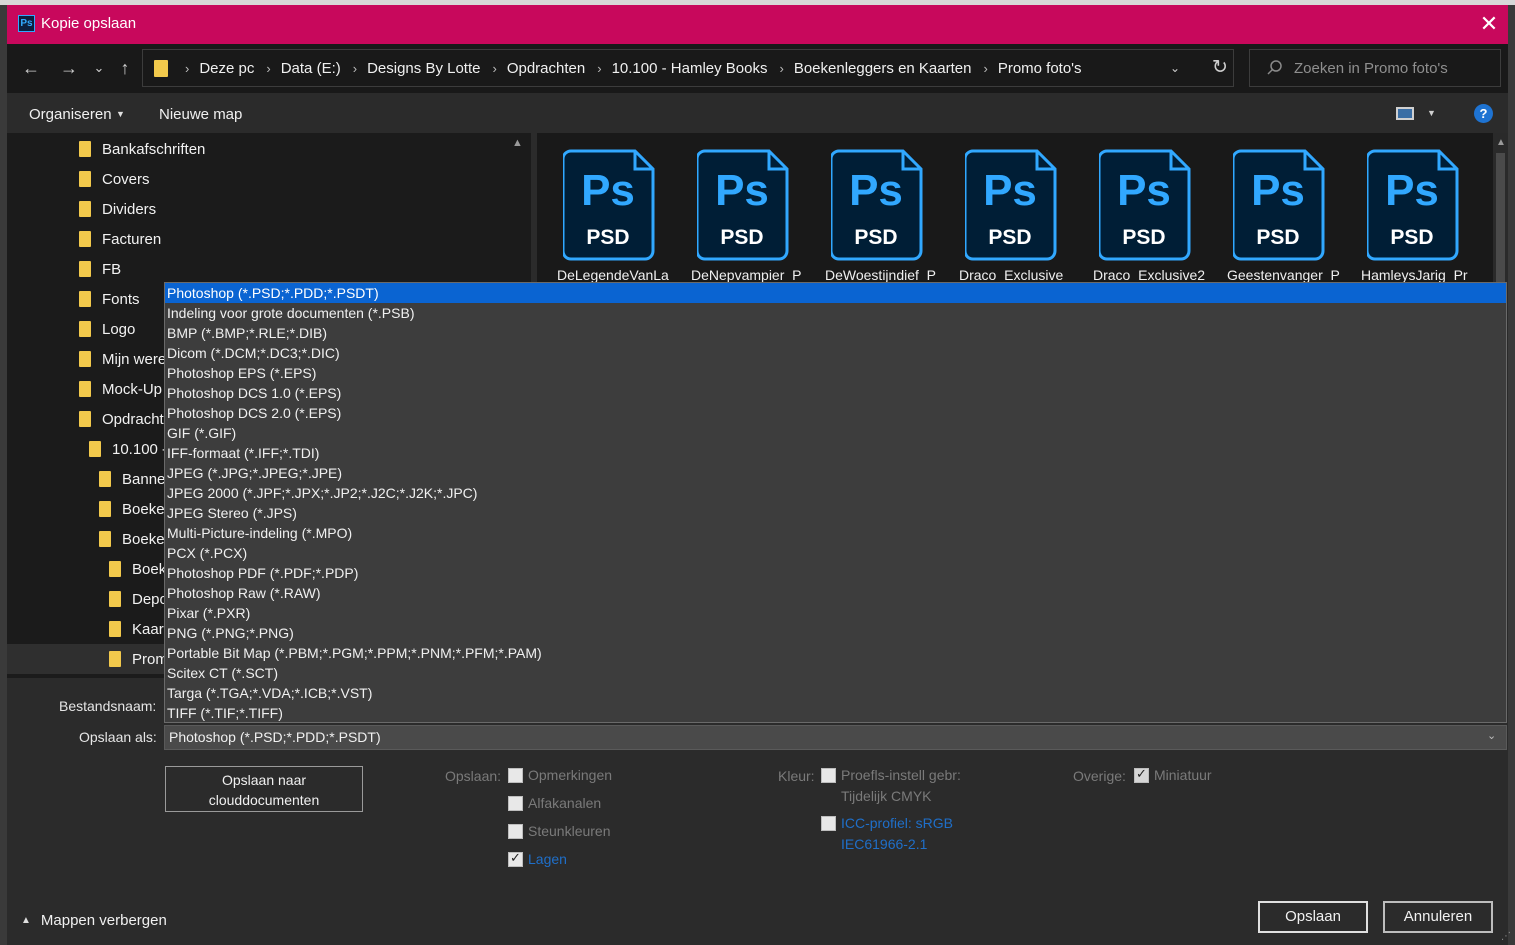 The width and height of the screenshot is (1515, 945). What do you see at coordinates (125, 69) in the screenshot?
I see `up-arrow-icon: ↑` at bounding box center [125, 69].